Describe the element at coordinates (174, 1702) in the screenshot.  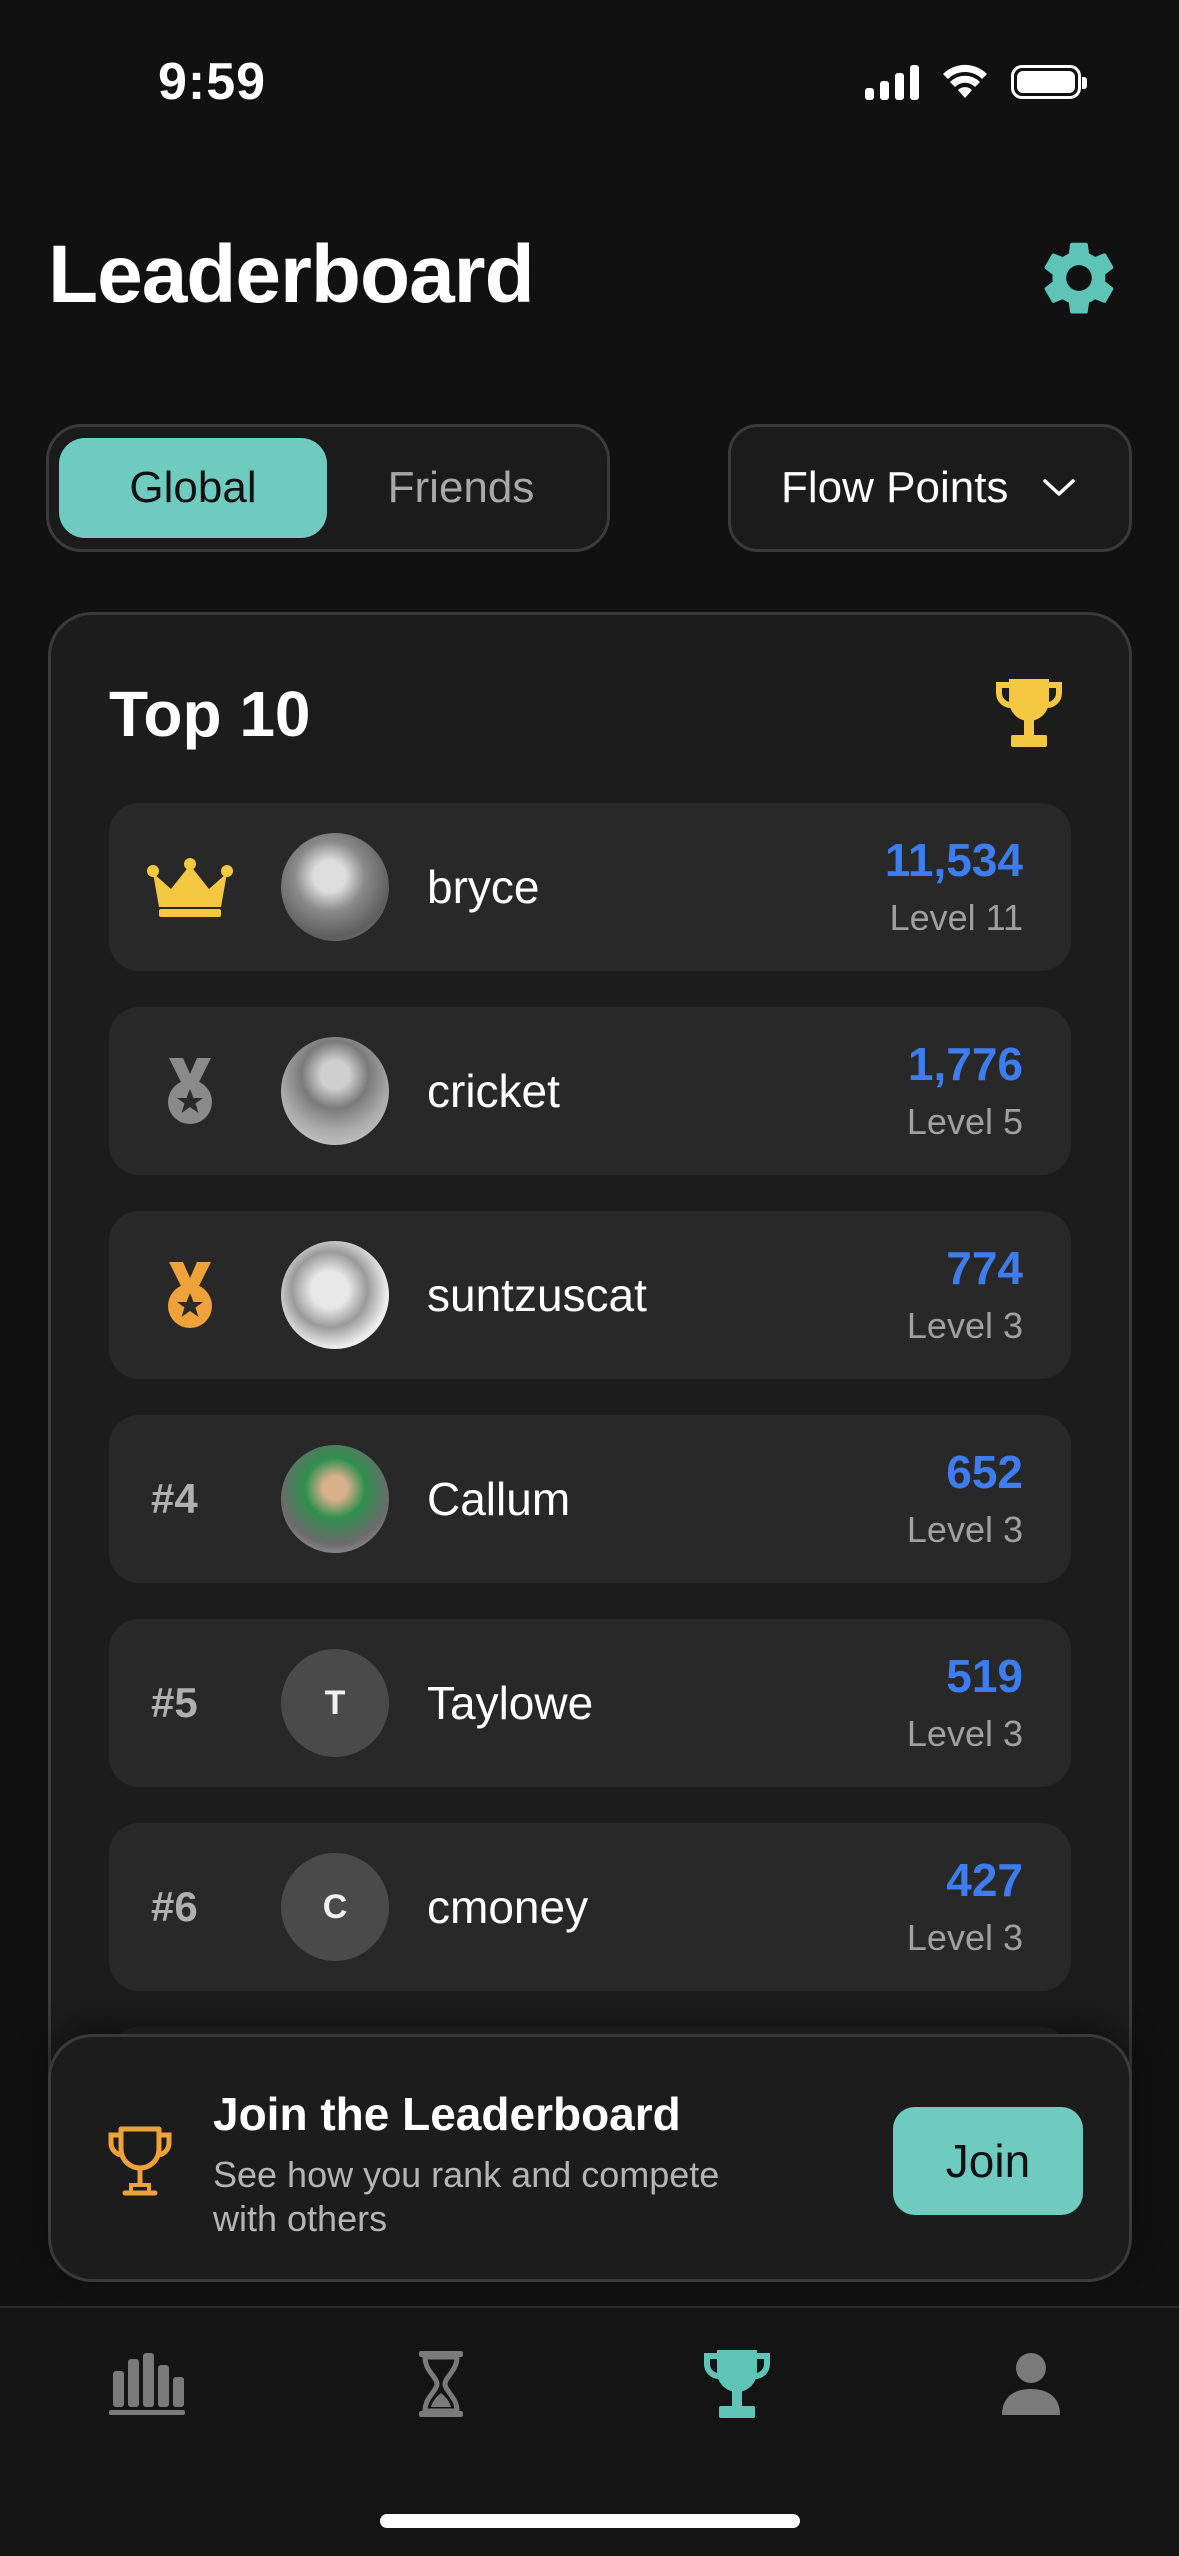
I see `rank-number: #5` at that location.